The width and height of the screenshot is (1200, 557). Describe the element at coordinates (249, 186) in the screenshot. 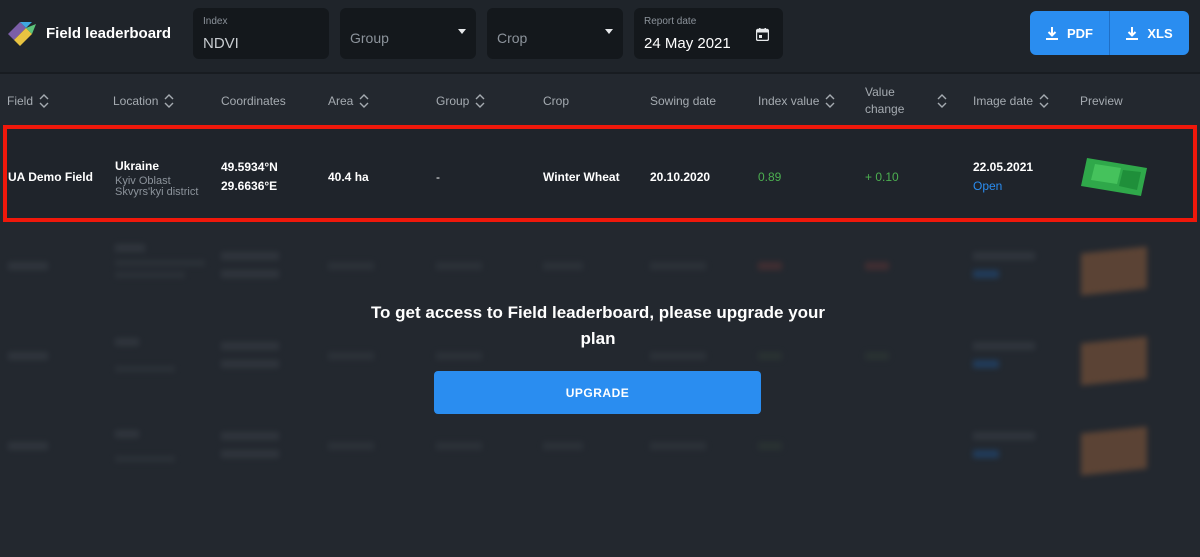

I see `cell-longitude: 29.6636°E` at that location.